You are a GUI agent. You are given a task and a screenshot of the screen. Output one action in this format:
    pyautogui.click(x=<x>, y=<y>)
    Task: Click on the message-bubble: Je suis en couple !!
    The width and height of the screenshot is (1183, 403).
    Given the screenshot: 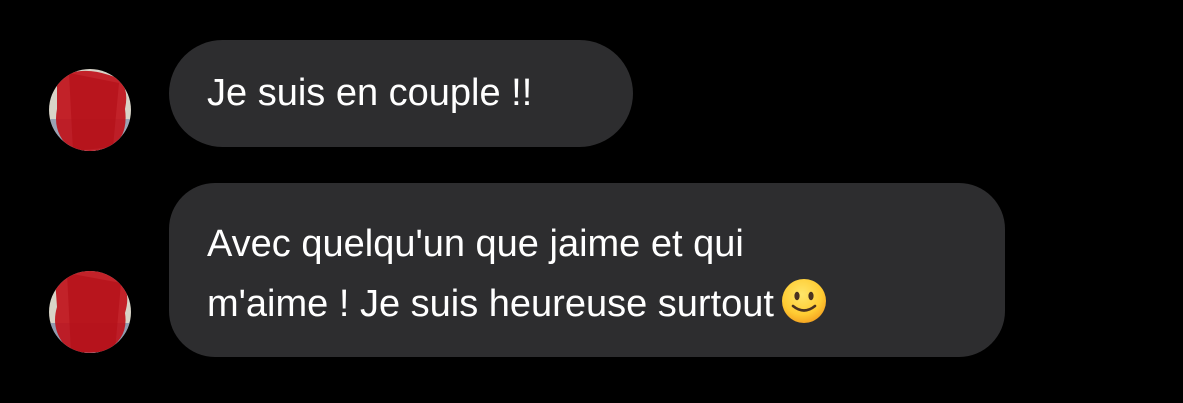 What is the action you would take?
    pyautogui.click(x=401, y=93)
    